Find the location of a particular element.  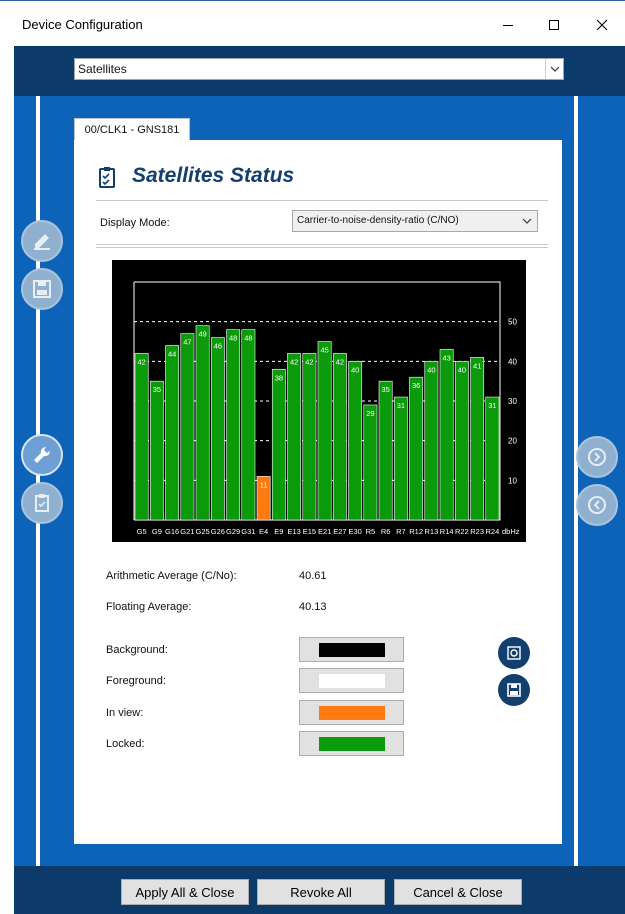

inview-swatch is located at coordinates (351, 712).